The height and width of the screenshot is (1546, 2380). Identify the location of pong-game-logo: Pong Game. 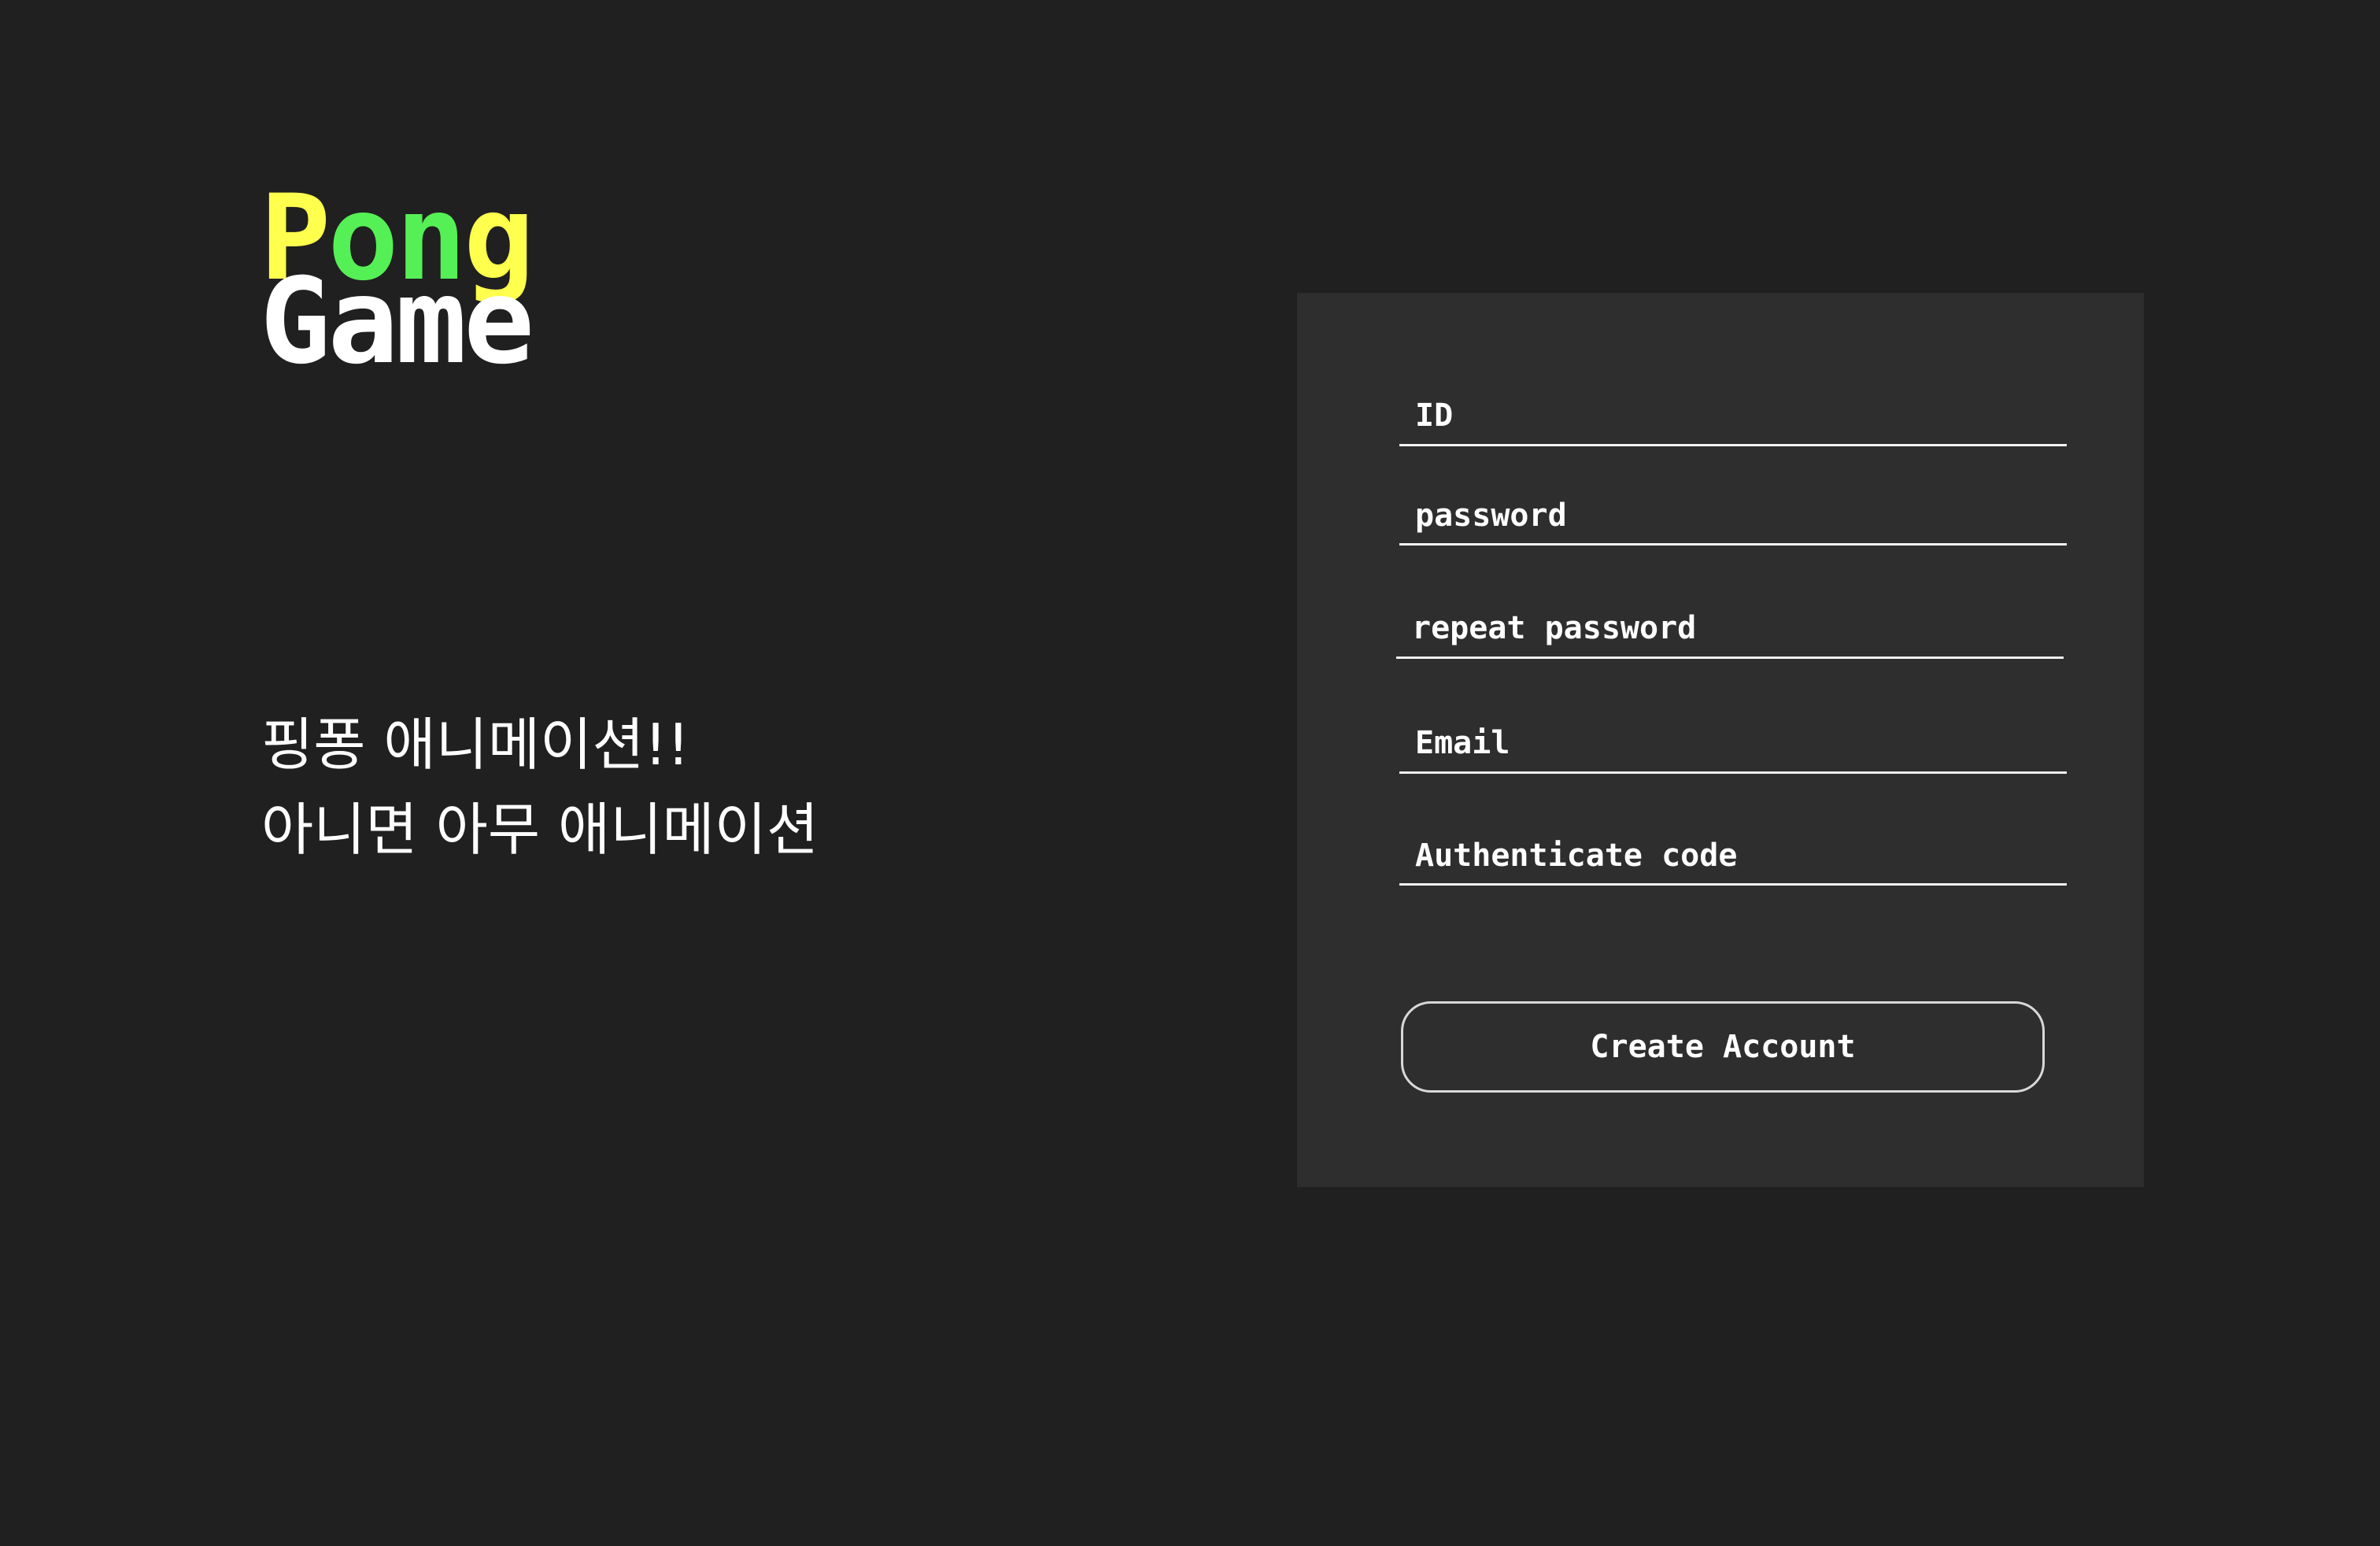
(433, 284).